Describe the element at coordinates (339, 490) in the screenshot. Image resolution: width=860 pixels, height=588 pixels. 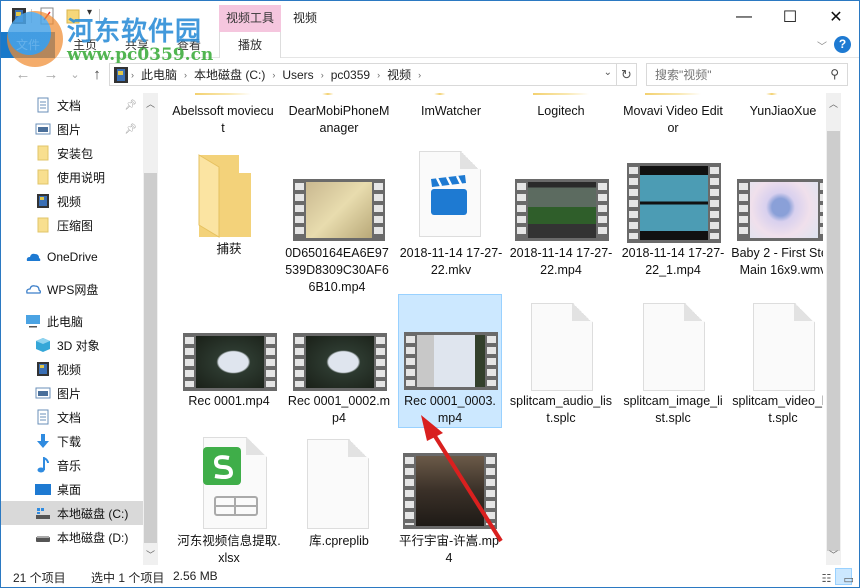
I see `cpreplib-file-item: 库.cpreplib` at that location.